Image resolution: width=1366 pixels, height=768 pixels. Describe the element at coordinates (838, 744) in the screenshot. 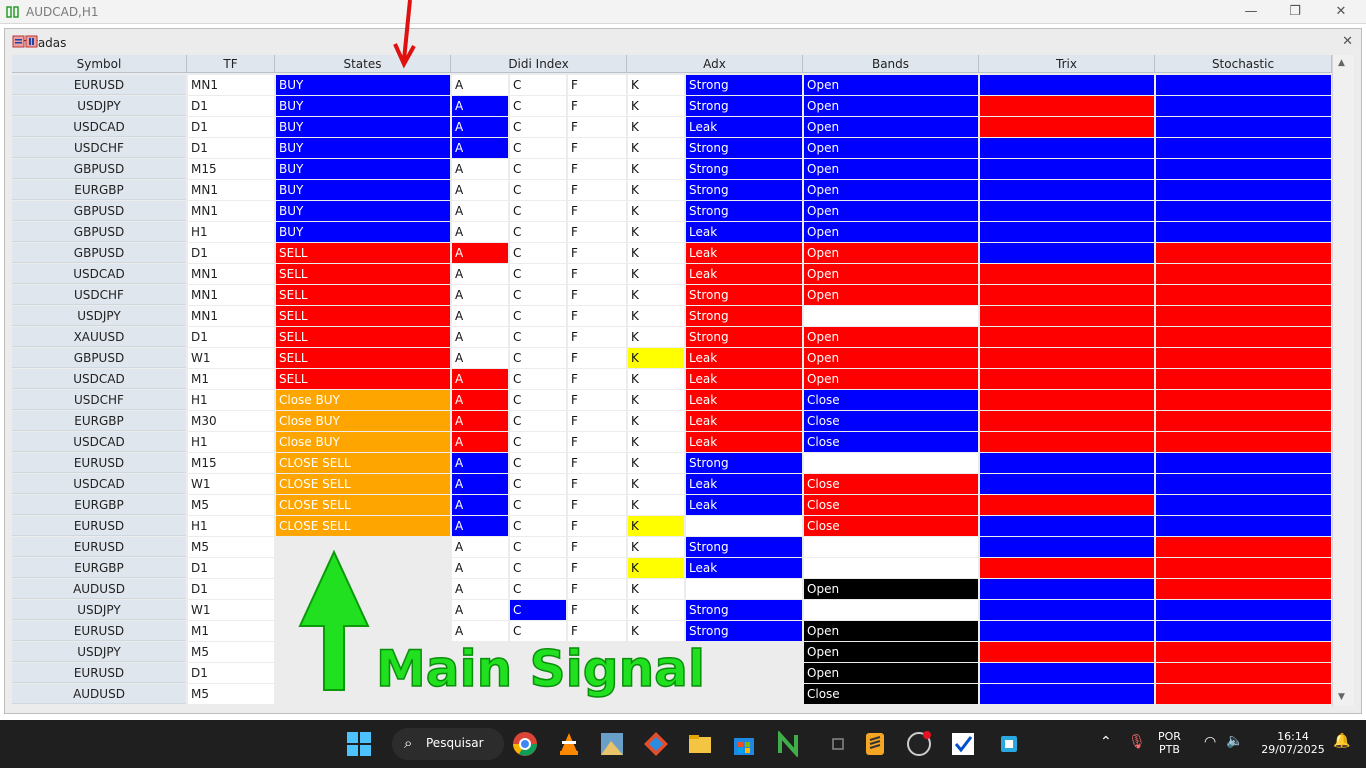

I see `app-icon` at that location.